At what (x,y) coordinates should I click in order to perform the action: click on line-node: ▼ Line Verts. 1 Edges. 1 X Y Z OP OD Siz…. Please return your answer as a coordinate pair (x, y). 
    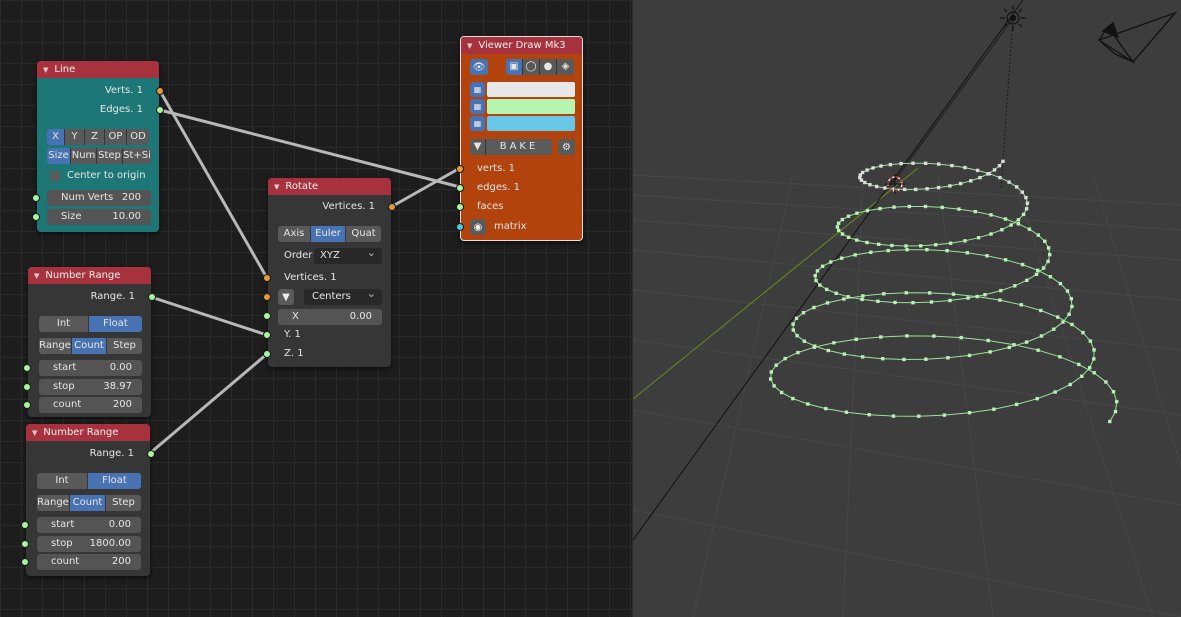
    Looking at the image, I should click on (98, 146).